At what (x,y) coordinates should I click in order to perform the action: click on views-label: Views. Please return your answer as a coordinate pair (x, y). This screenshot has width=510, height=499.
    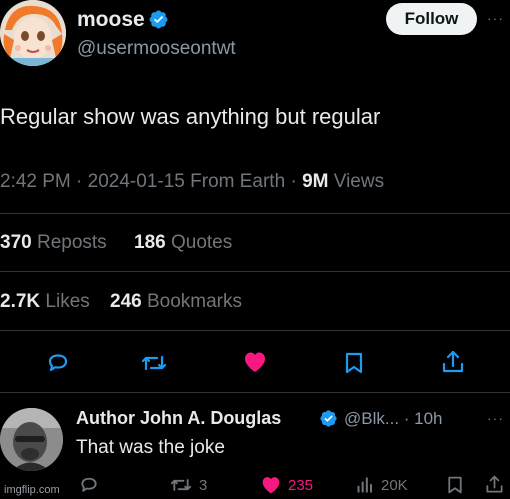
    Looking at the image, I should click on (356, 181).